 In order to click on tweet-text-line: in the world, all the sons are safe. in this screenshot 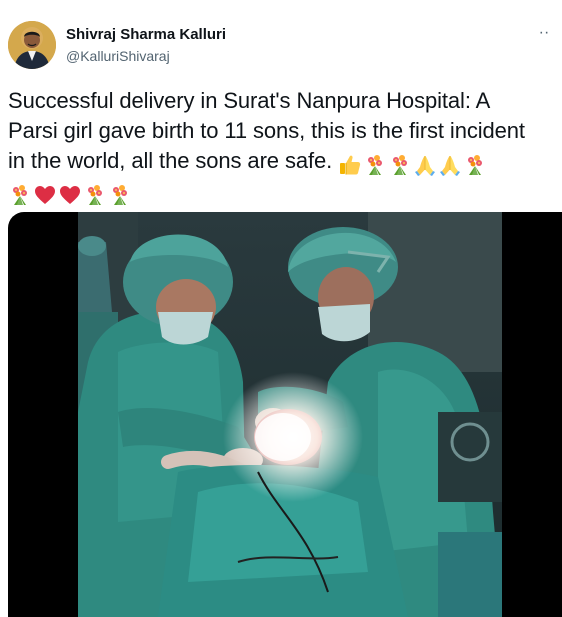, I will do `click(281, 161)`.